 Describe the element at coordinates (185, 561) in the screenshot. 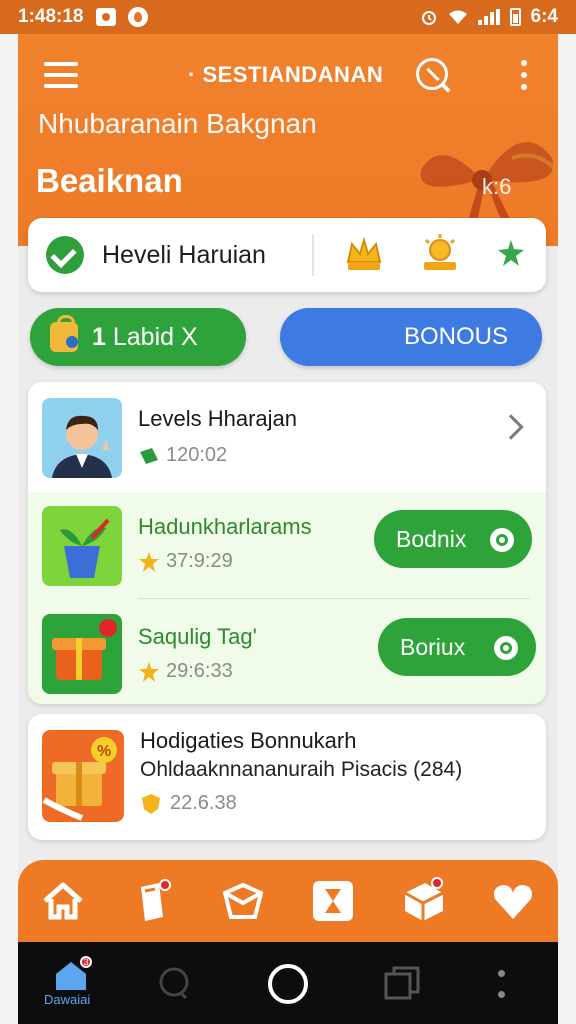

I see `list-item-meta: 37:9:29` at that location.